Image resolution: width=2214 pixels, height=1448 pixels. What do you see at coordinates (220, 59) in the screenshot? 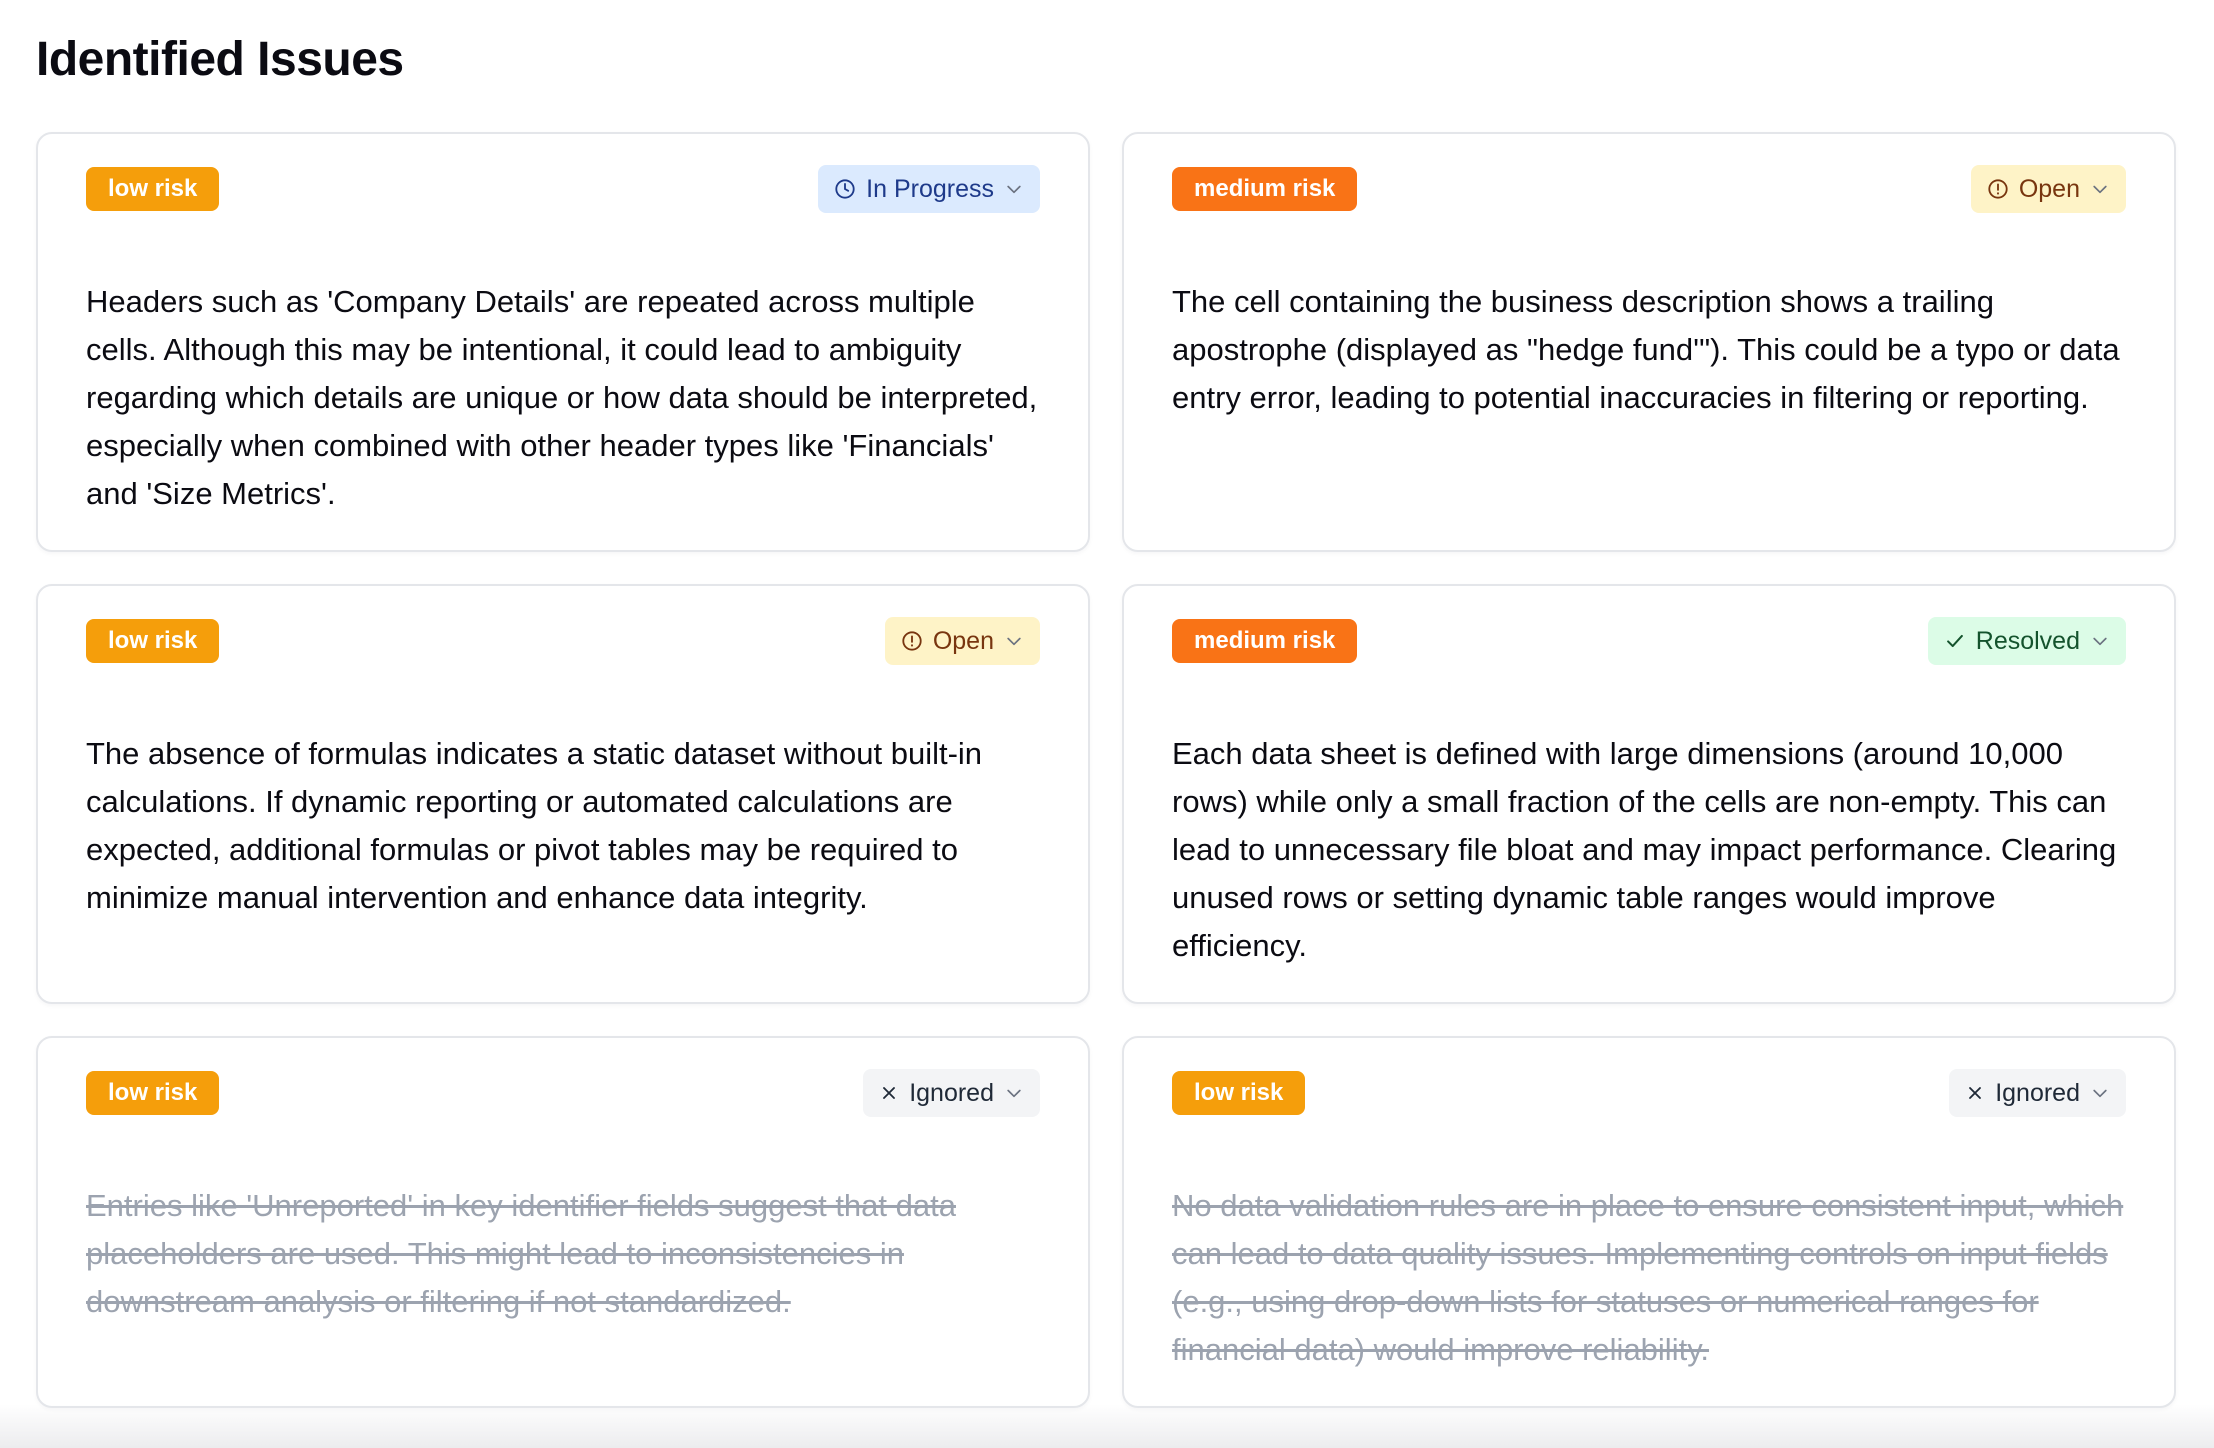
I see `page-title: Identified Issues` at bounding box center [220, 59].